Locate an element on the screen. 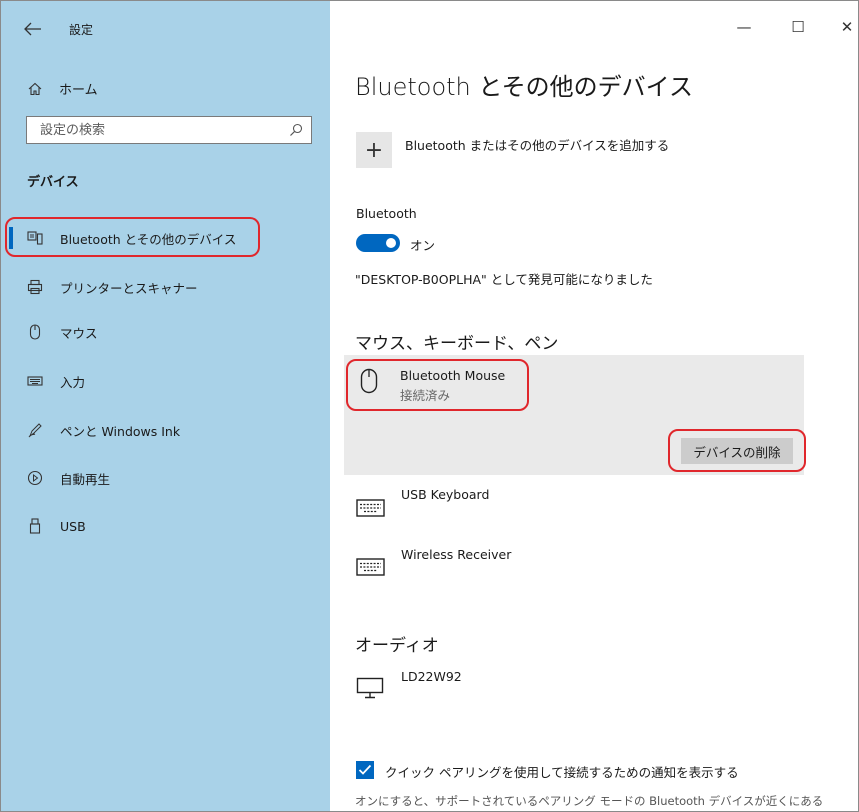 The height and width of the screenshot is (812, 859). remove-device-button: デバイスの削除 is located at coordinates (737, 451).